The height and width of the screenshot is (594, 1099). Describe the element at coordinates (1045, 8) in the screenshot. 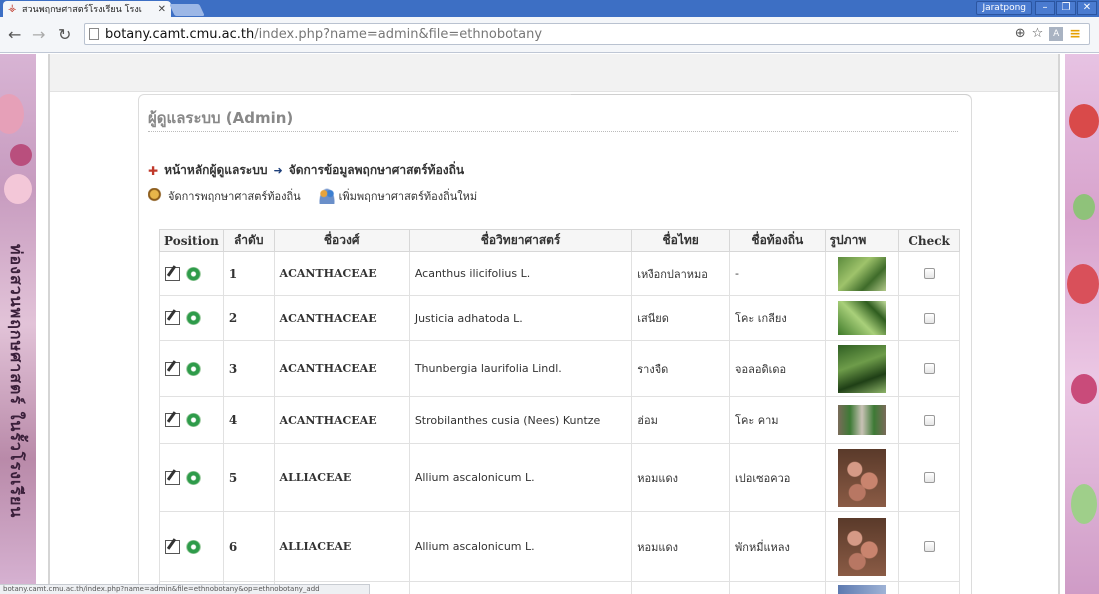

I see `minimize-icon: –` at that location.